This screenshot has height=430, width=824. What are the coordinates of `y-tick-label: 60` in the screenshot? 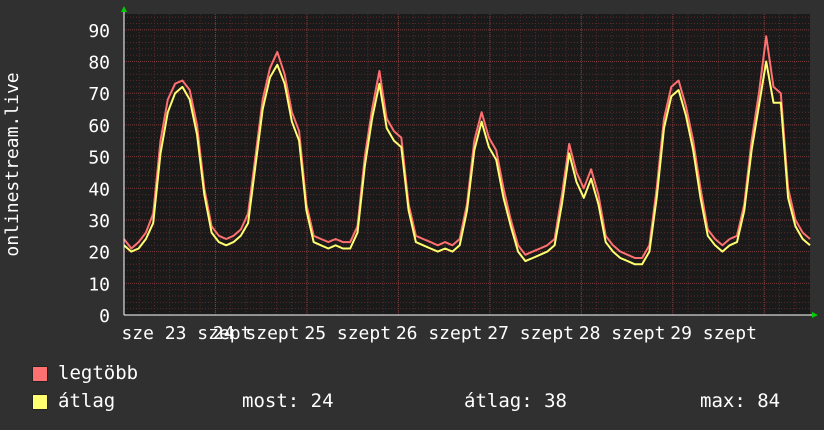 It's located at (99, 126).